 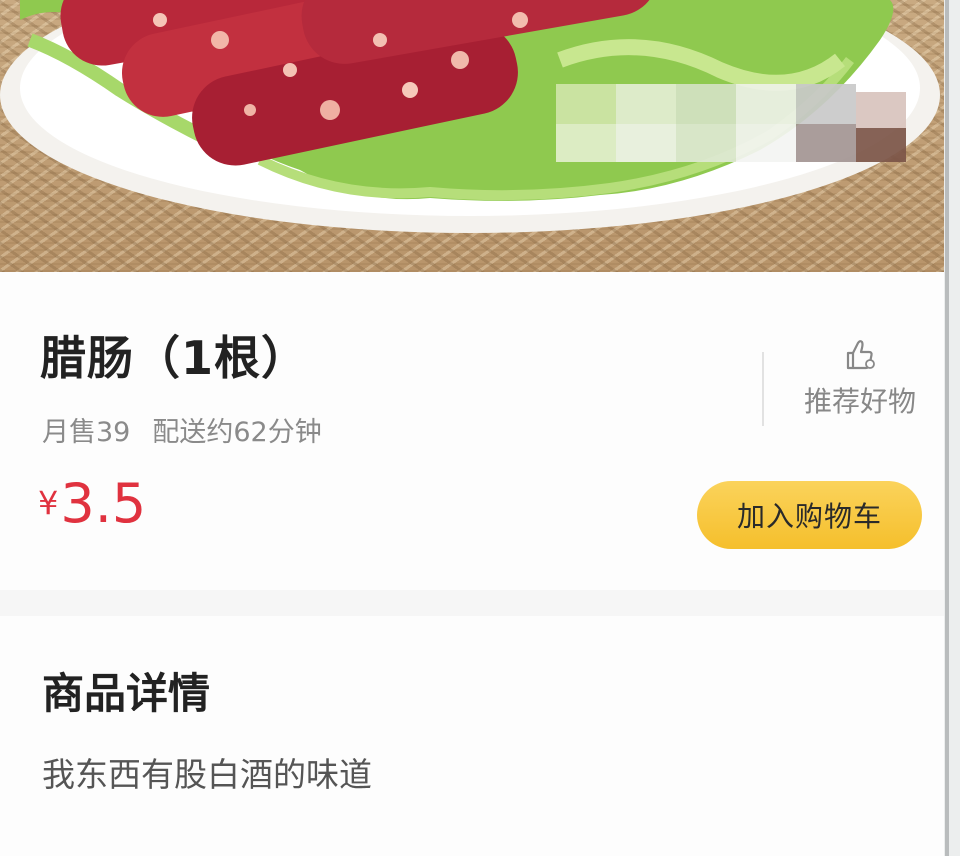 What do you see at coordinates (48, 503) in the screenshot?
I see `currency-symbol: ¥` at bounding box center [48, 503].